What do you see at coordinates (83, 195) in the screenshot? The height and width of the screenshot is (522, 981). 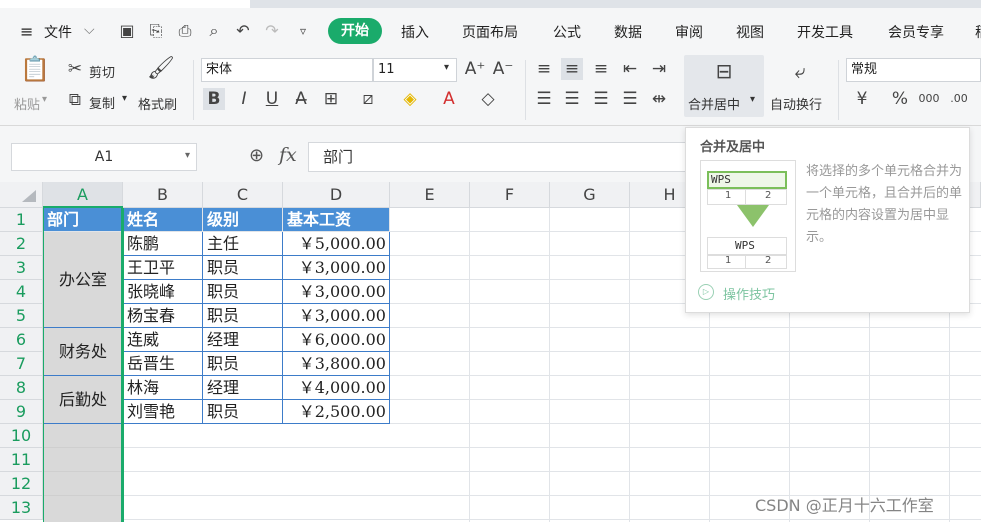 I see `col-header-A: A` at bounding box center [83, 195].